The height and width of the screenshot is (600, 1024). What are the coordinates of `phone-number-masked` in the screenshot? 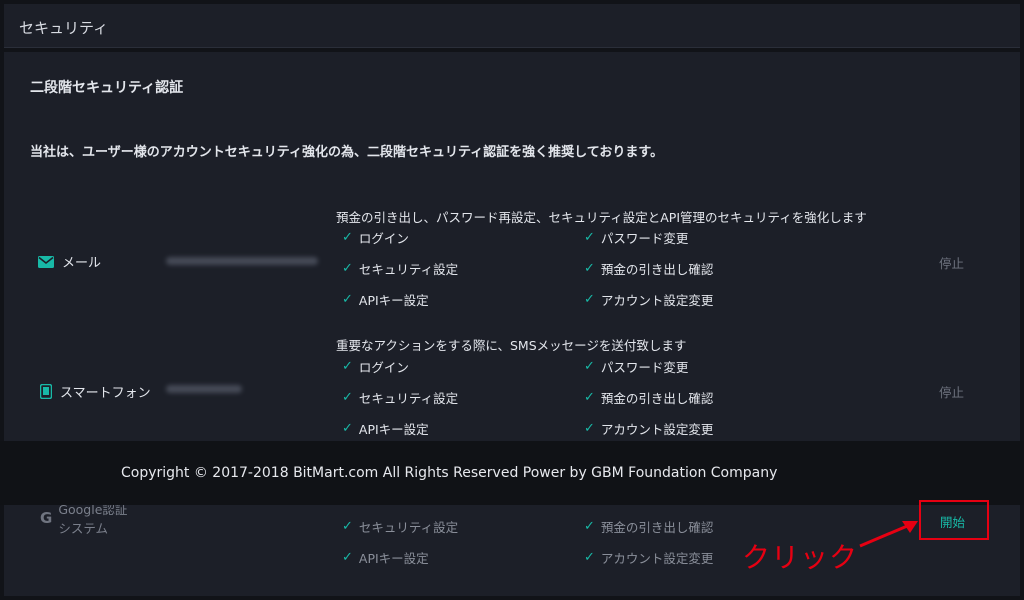 It's located at (204, 389).